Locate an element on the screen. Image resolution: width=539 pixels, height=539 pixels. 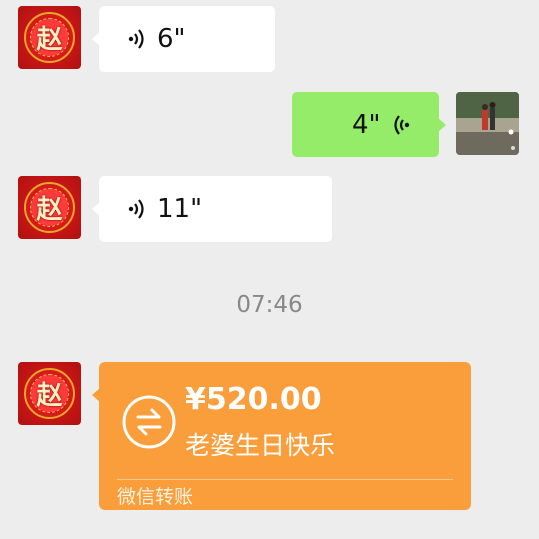
transfer-label: 微信转账 is located at coordinates (155, 497).